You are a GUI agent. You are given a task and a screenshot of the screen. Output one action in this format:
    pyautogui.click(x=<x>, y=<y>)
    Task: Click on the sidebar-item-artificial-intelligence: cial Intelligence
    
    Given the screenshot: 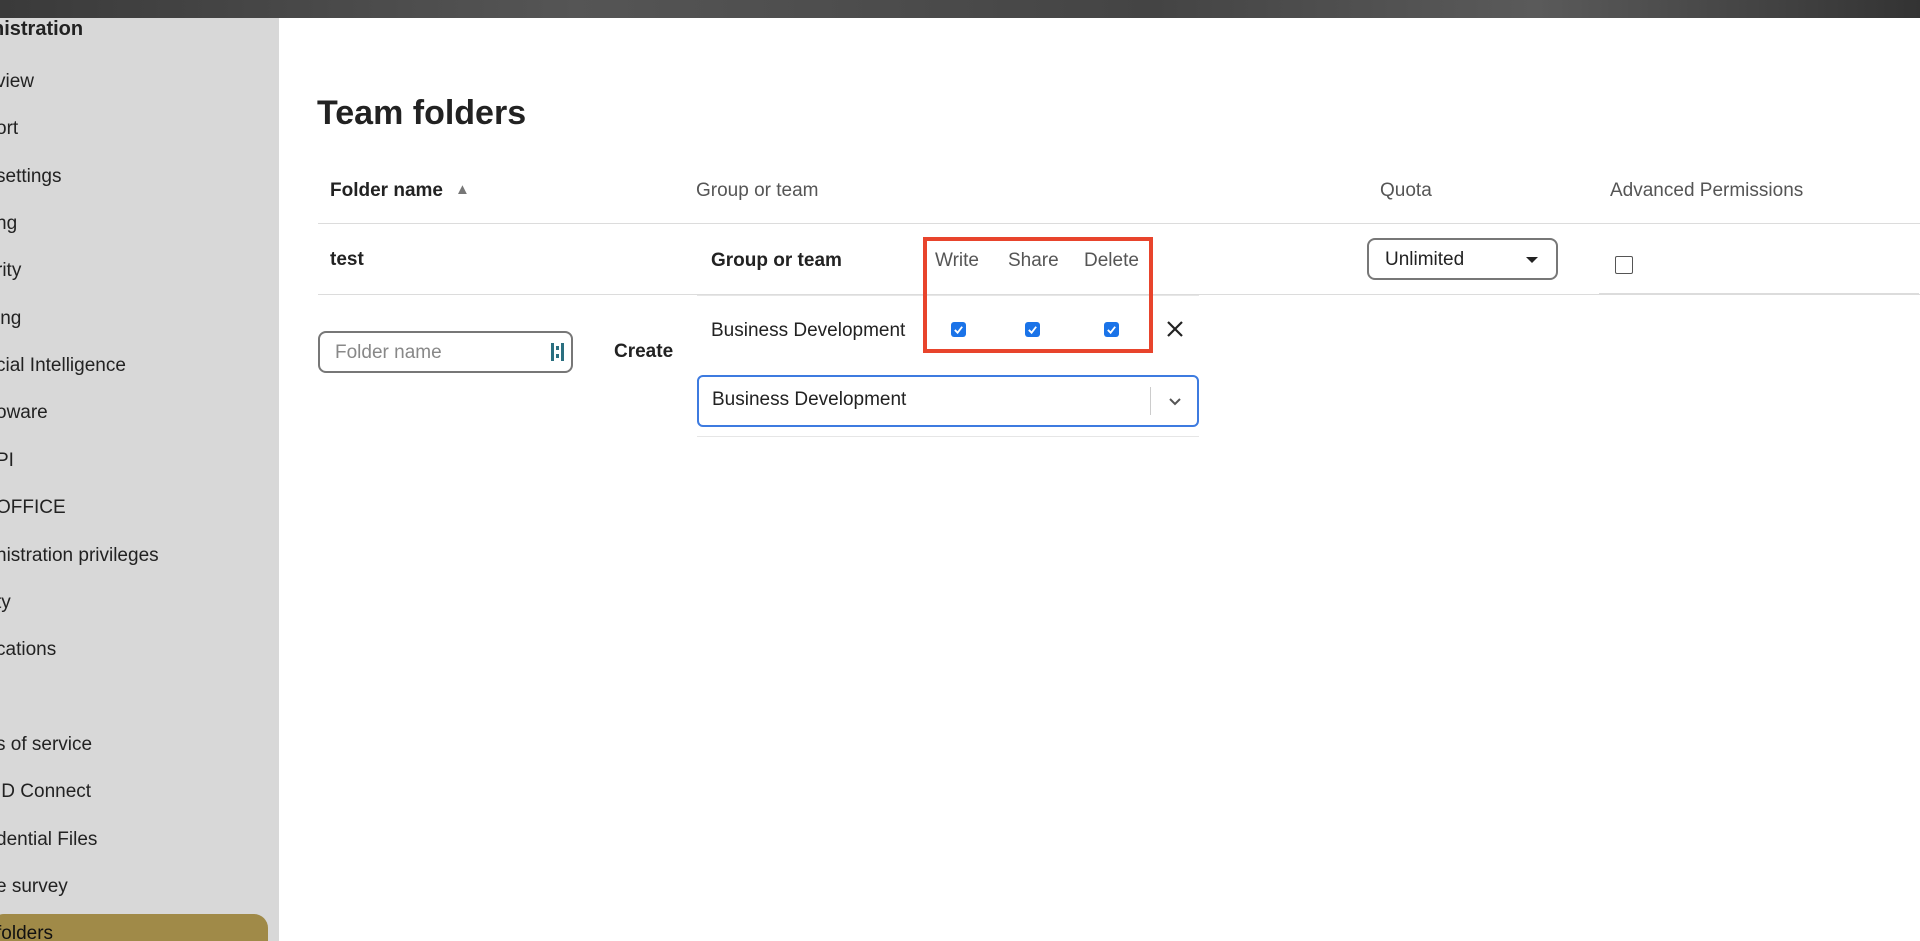 What is the action you would take?
    pyautogui.click(x=63, y=366)
    